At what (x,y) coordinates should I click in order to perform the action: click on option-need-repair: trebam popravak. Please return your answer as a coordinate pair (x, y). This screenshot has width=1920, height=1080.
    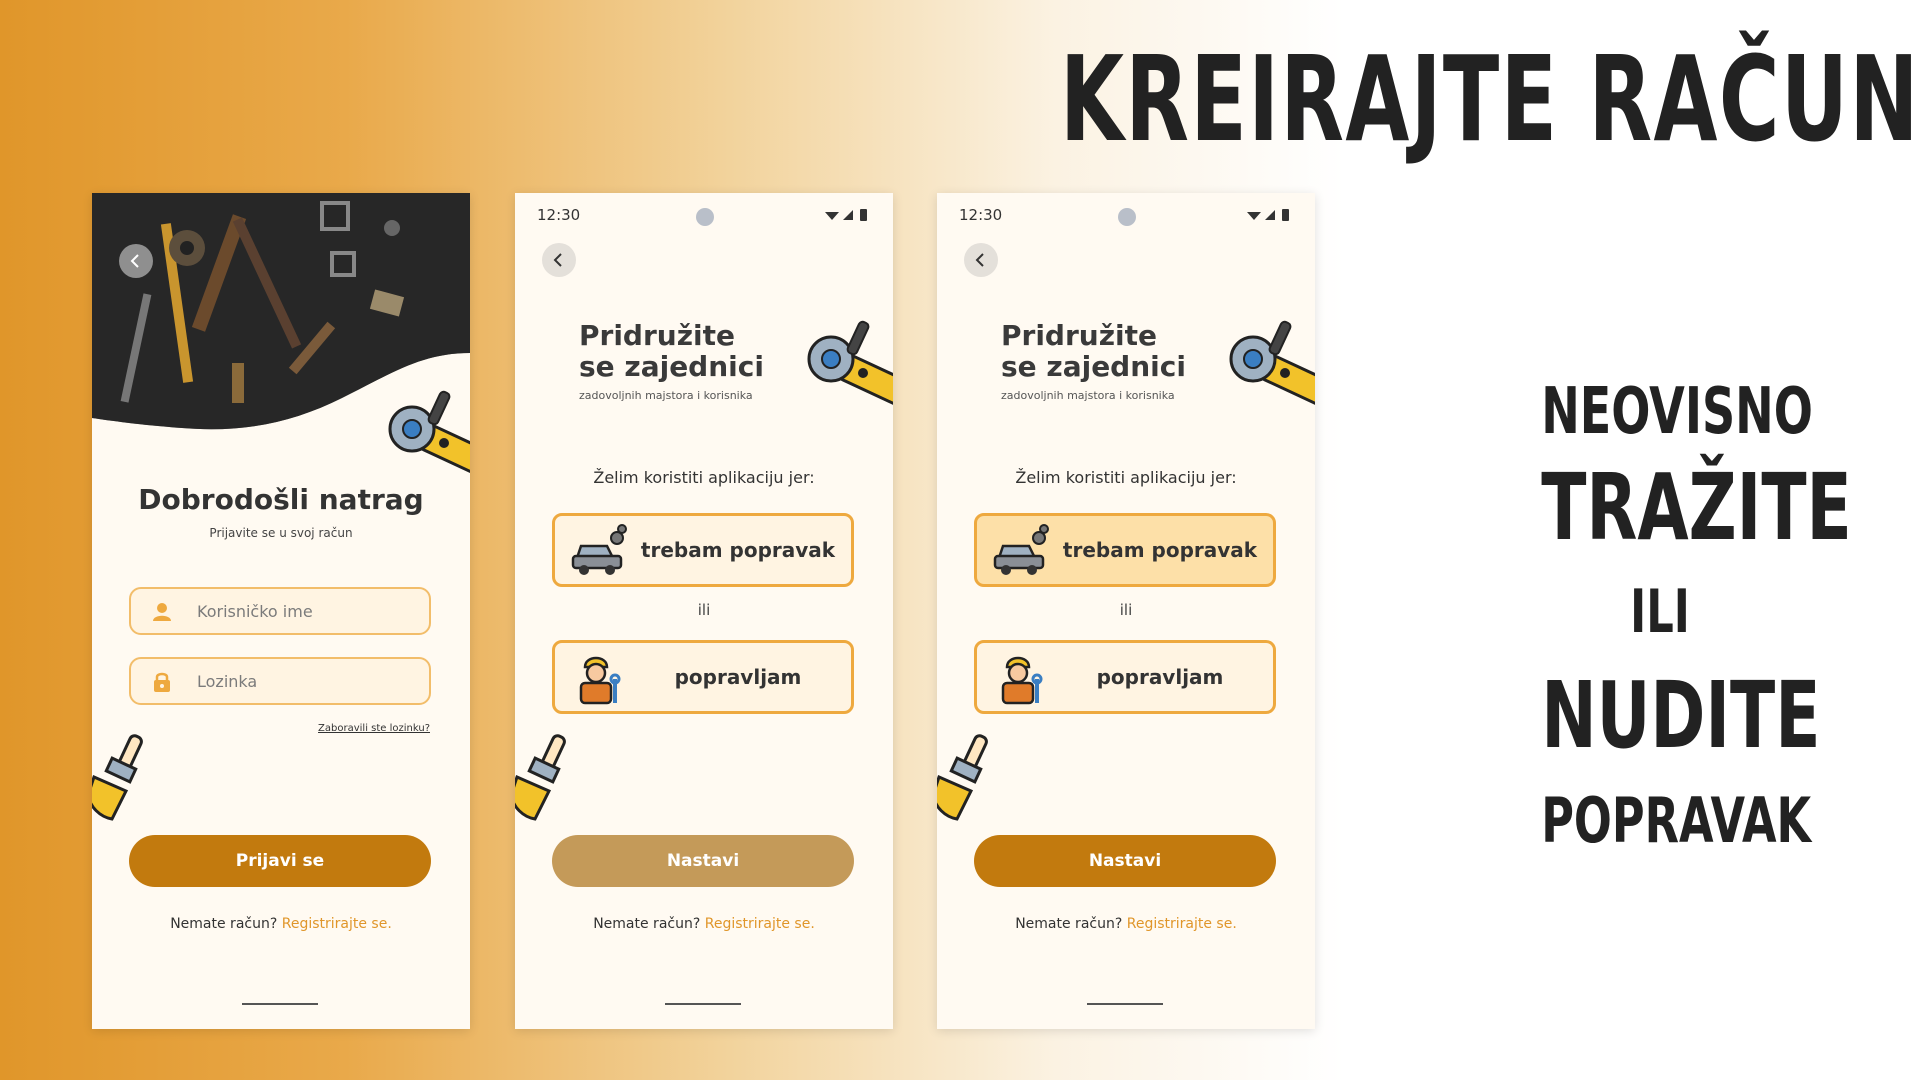
    Looking at the image, I should click on (703, 550).